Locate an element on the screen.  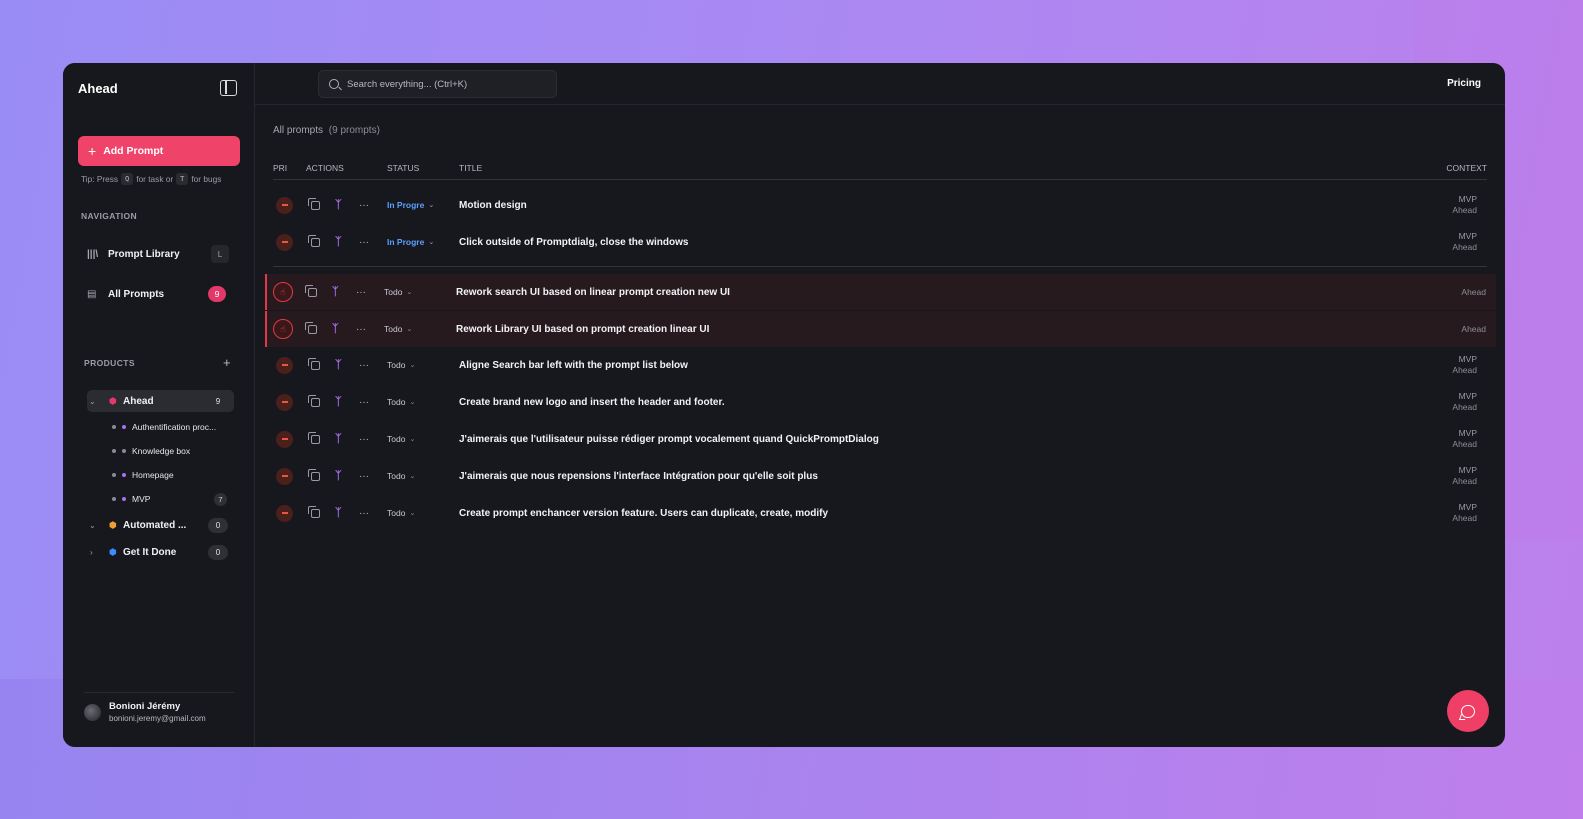
chevron-right-icon: › is located at coordinates (98, 552).